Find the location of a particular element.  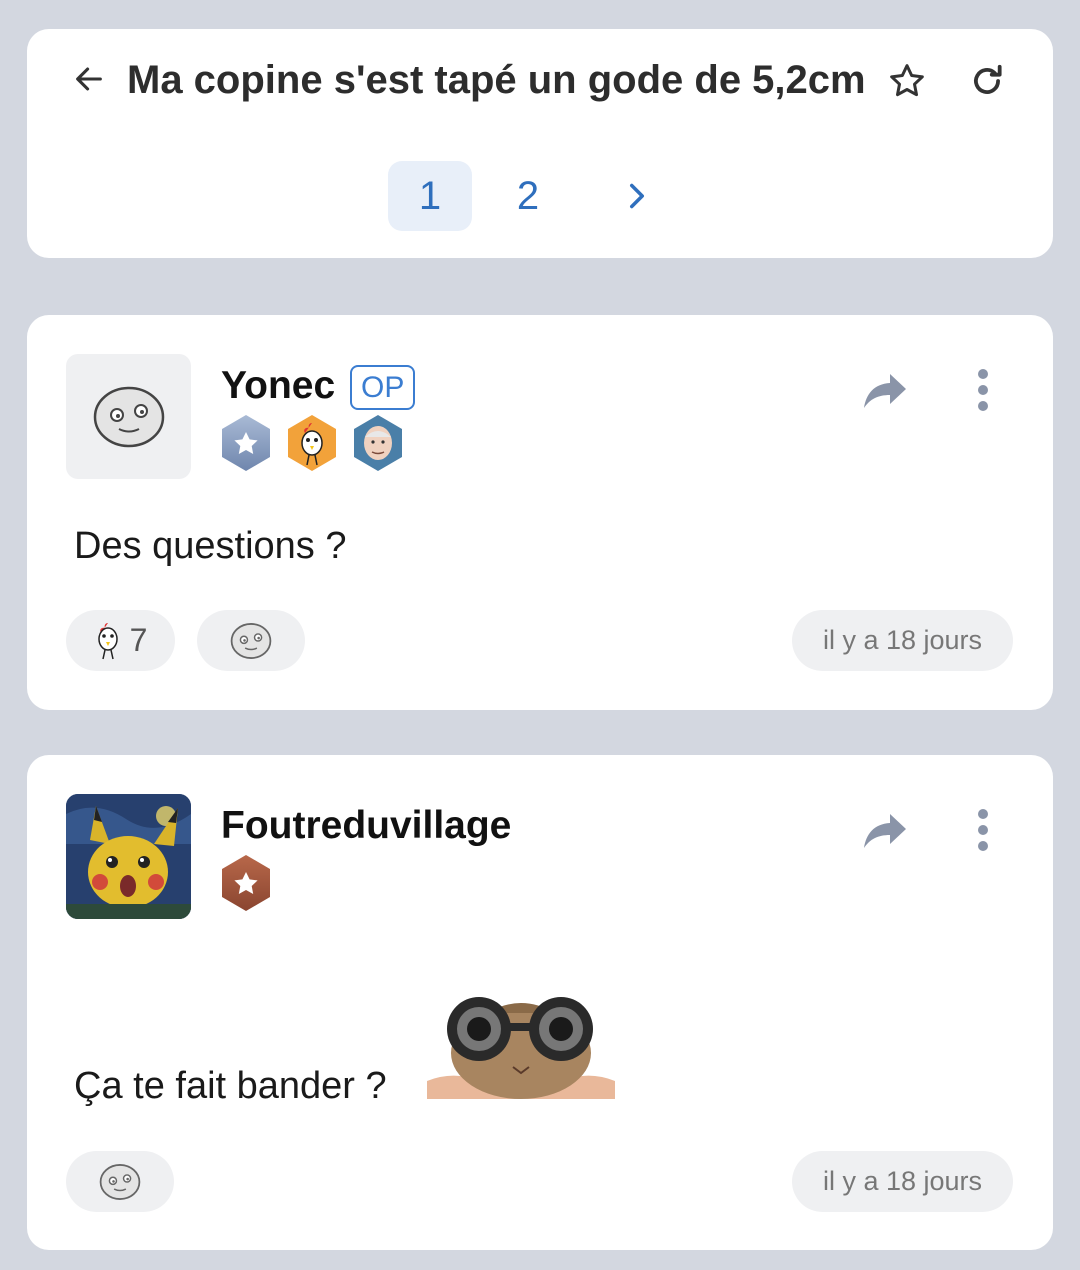

chicken-badge-icon is located at coordinates (312, 443).